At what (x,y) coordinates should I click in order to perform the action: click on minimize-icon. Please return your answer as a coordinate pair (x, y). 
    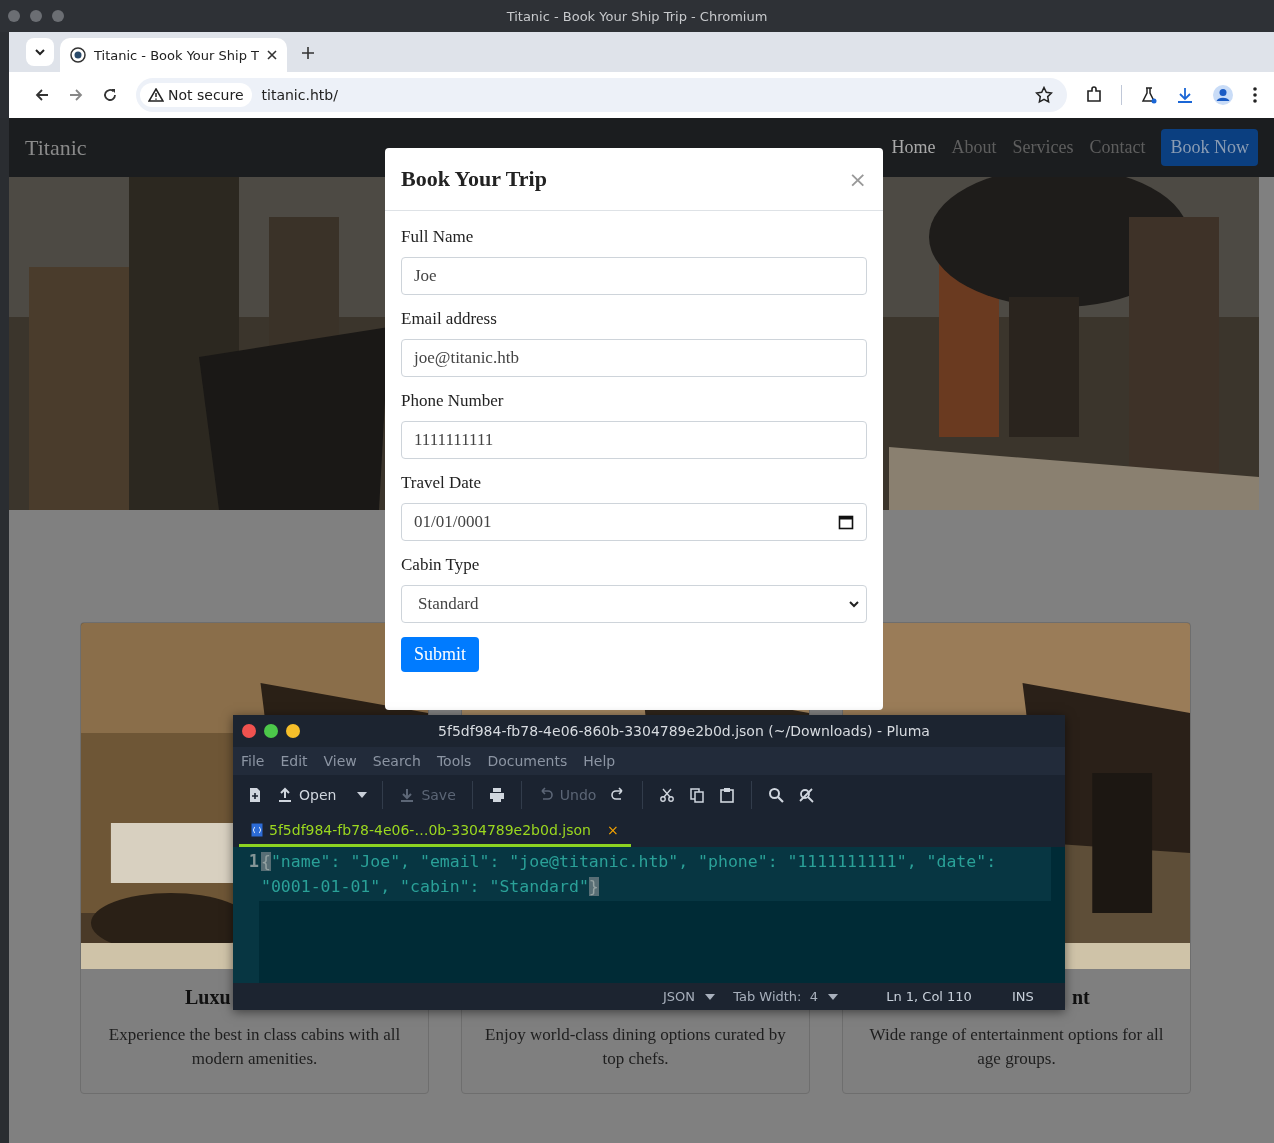
    Looking at the image, I should click on (293, 731).